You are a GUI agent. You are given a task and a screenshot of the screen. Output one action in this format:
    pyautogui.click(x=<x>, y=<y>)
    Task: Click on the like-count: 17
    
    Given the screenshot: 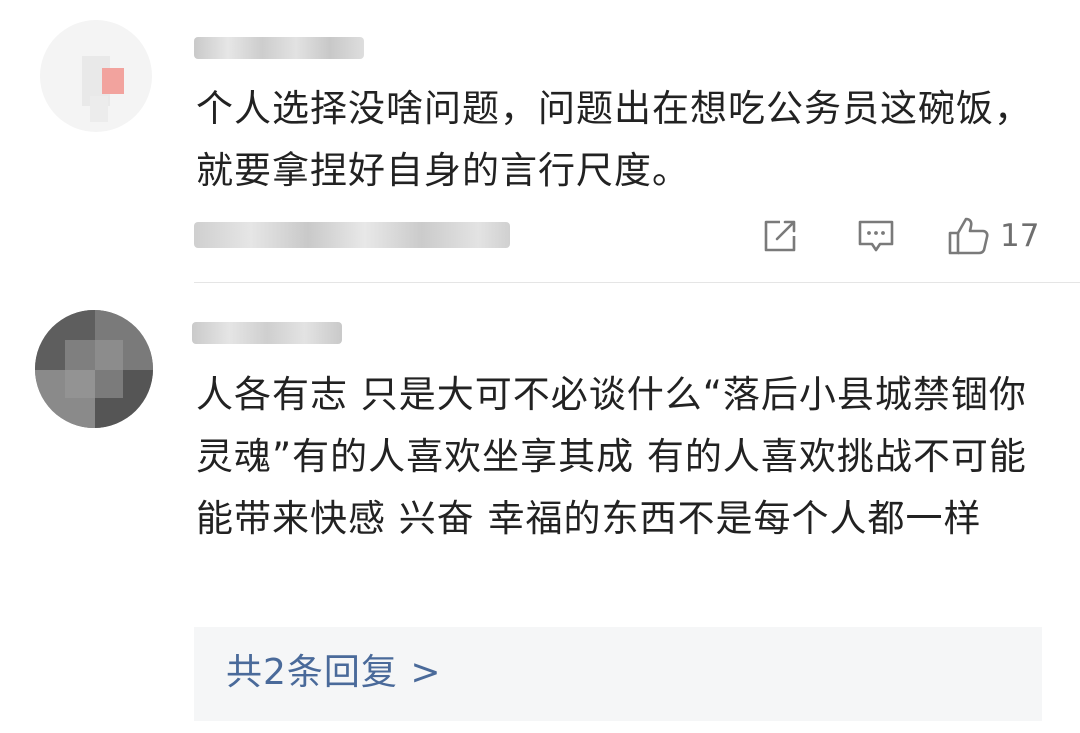 What is the action you would take?
    pyautogui.click(x=1020, y=236)
    